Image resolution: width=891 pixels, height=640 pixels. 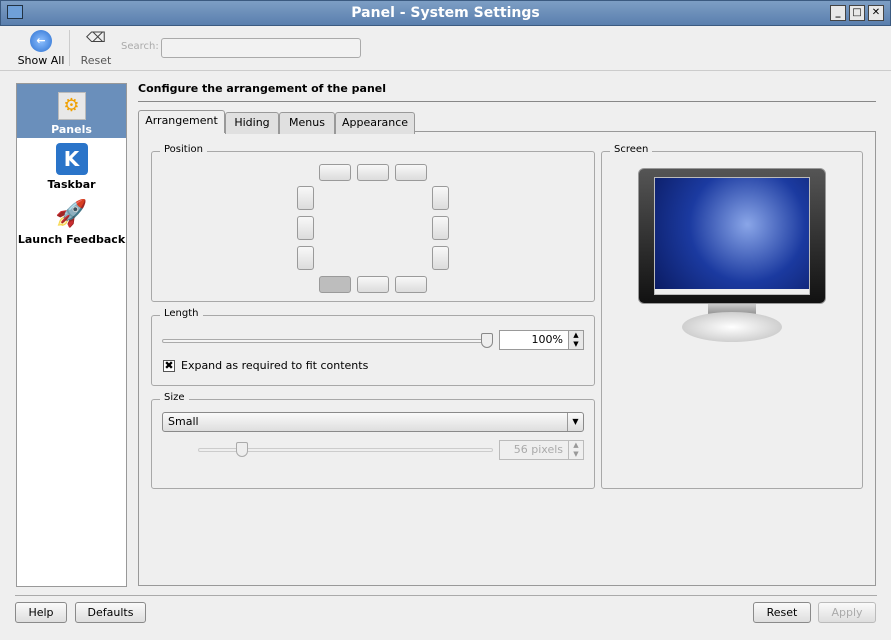 I want to click on rocket-icon: 🚀, so click(x=71, y=214).